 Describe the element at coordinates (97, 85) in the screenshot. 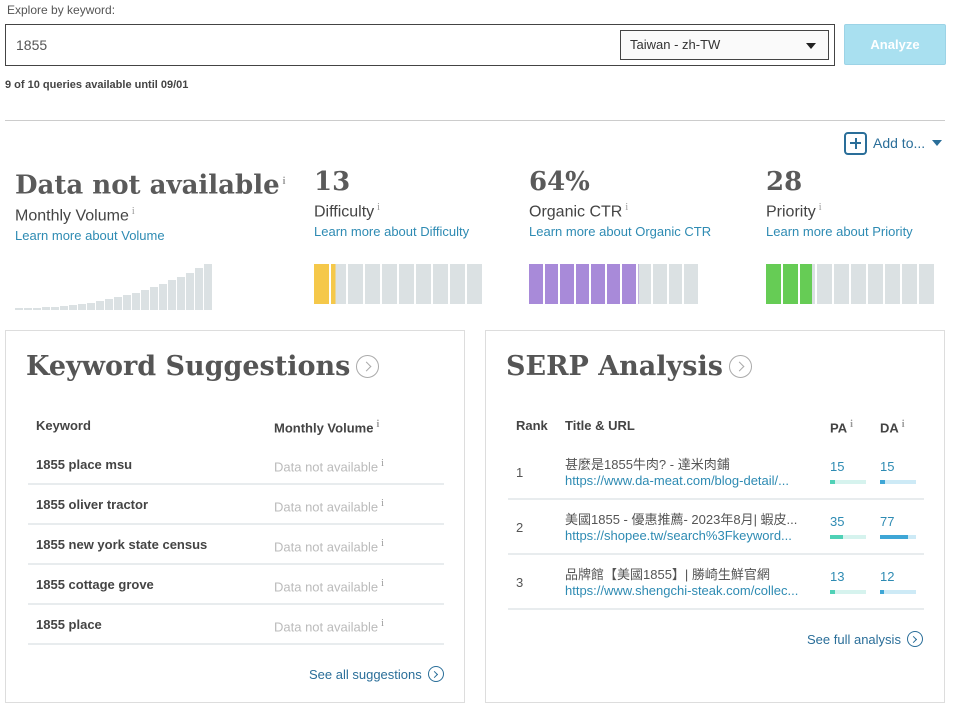

I see `queries-remaining: 9 of 10 queries available until 09/01` at that location.